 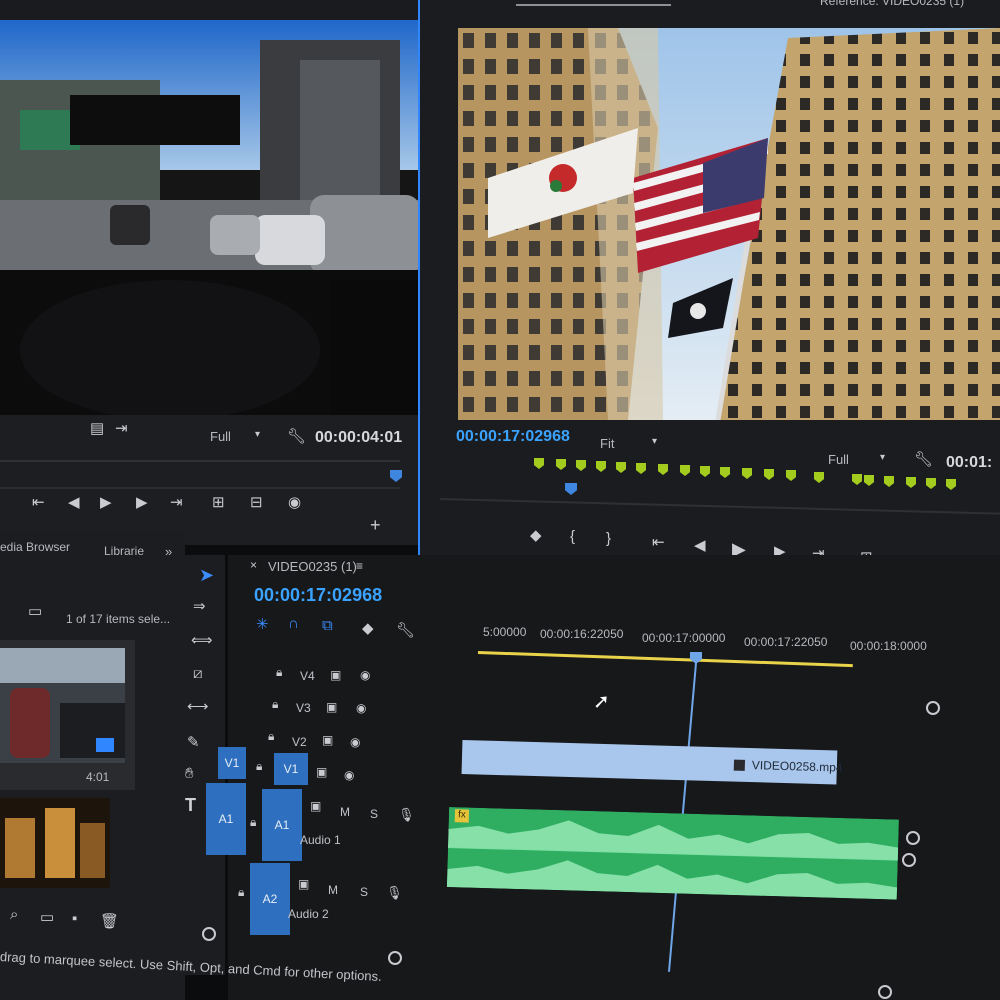 What do you see at coordinates (294, 502) in the screenshot?
I see `export-frame-icon: ◉` at bounding box center [294, 502].